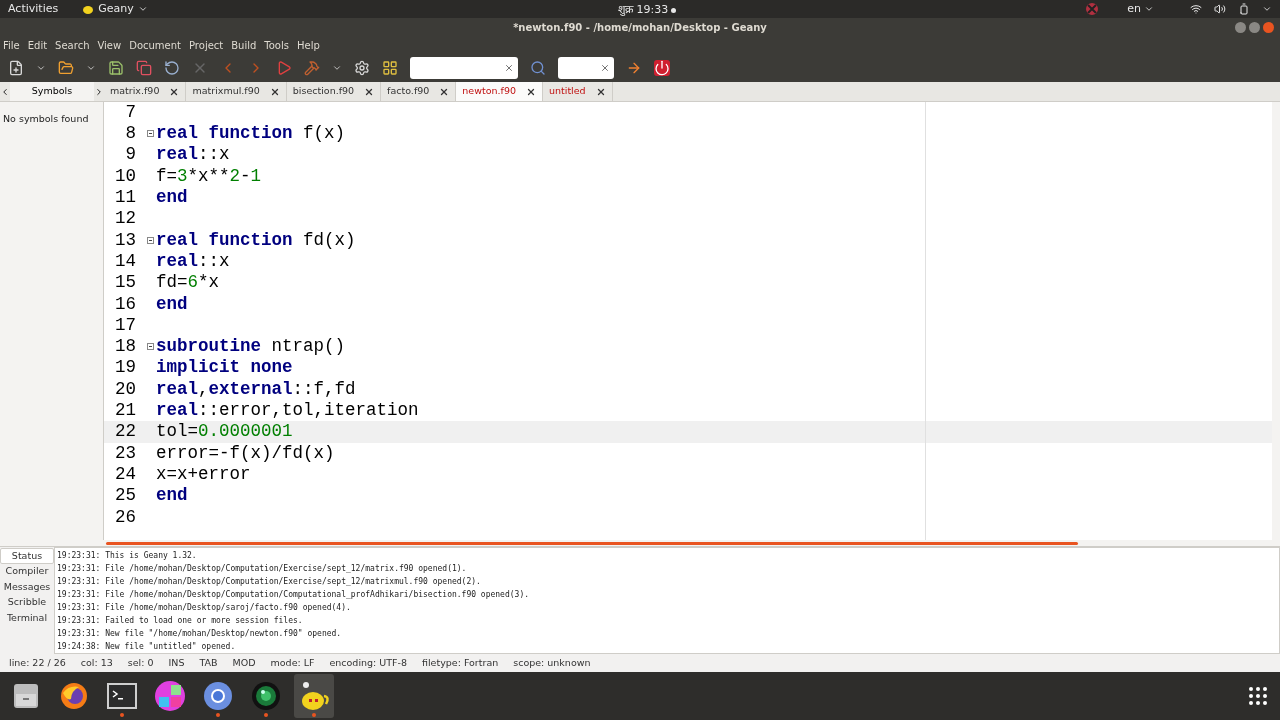  Describe the element at coordinates (172, 68) in the screenshot. I see `reload-icon` at that location.